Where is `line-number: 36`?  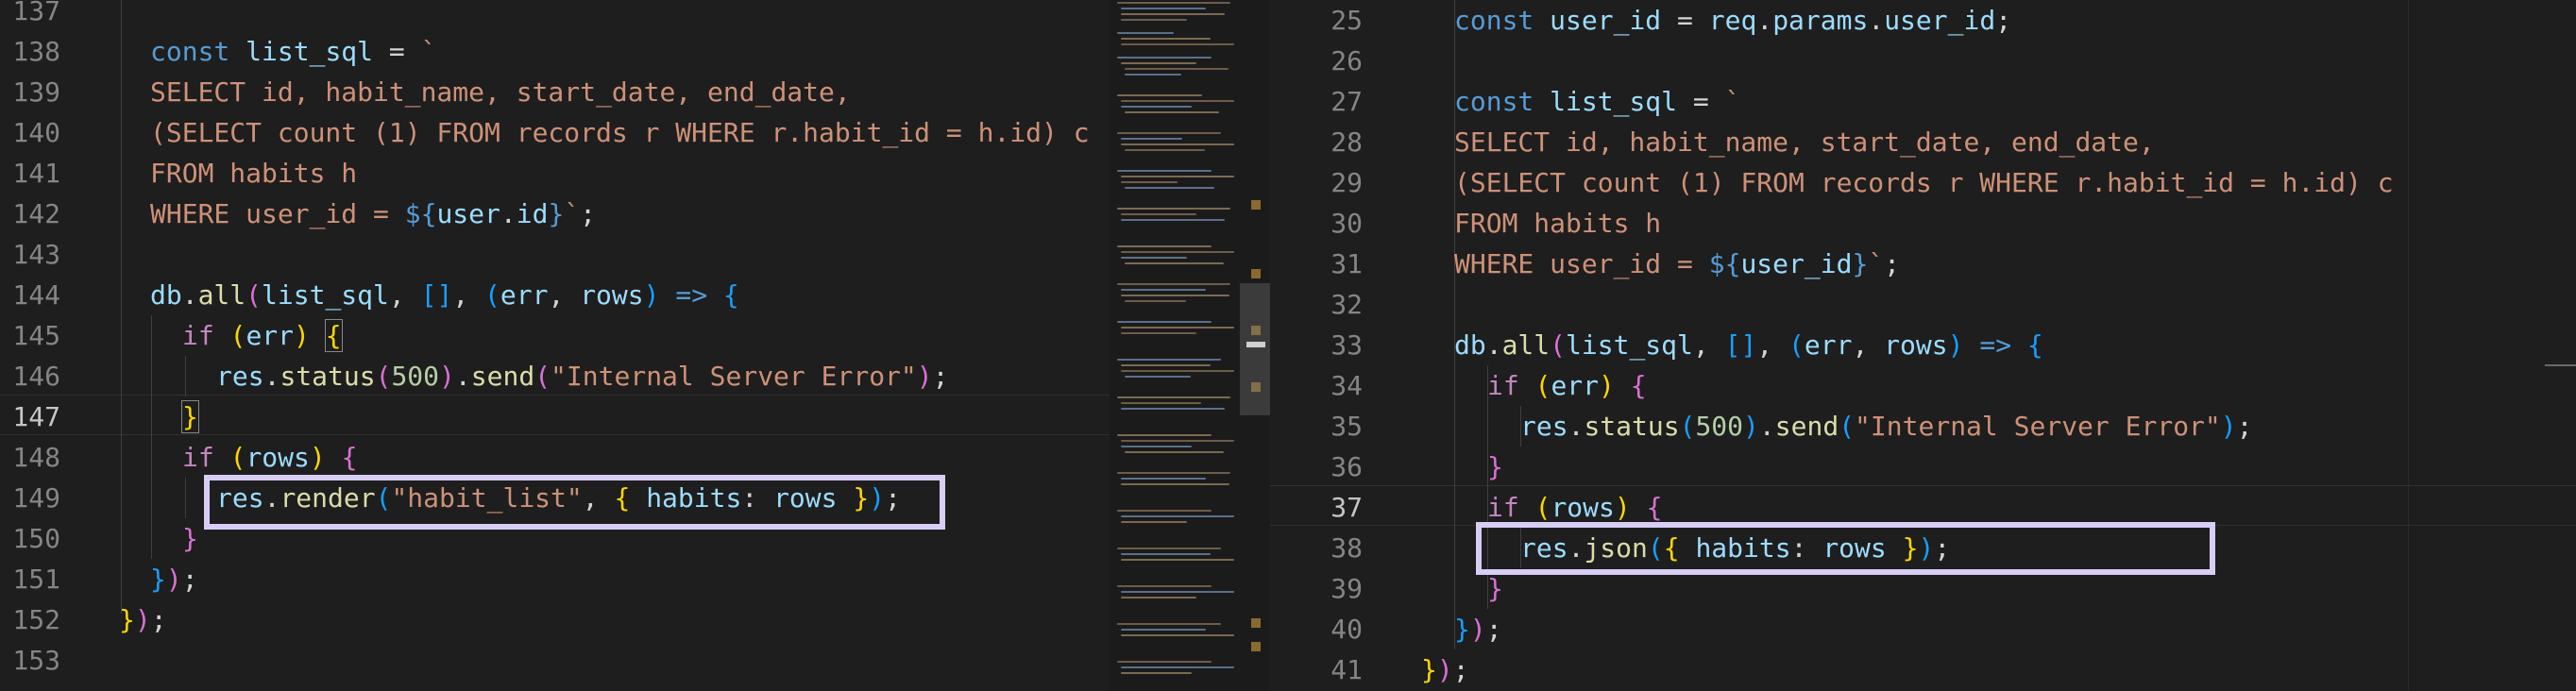
line-number: 36 is located at coordinates (1346, 466).